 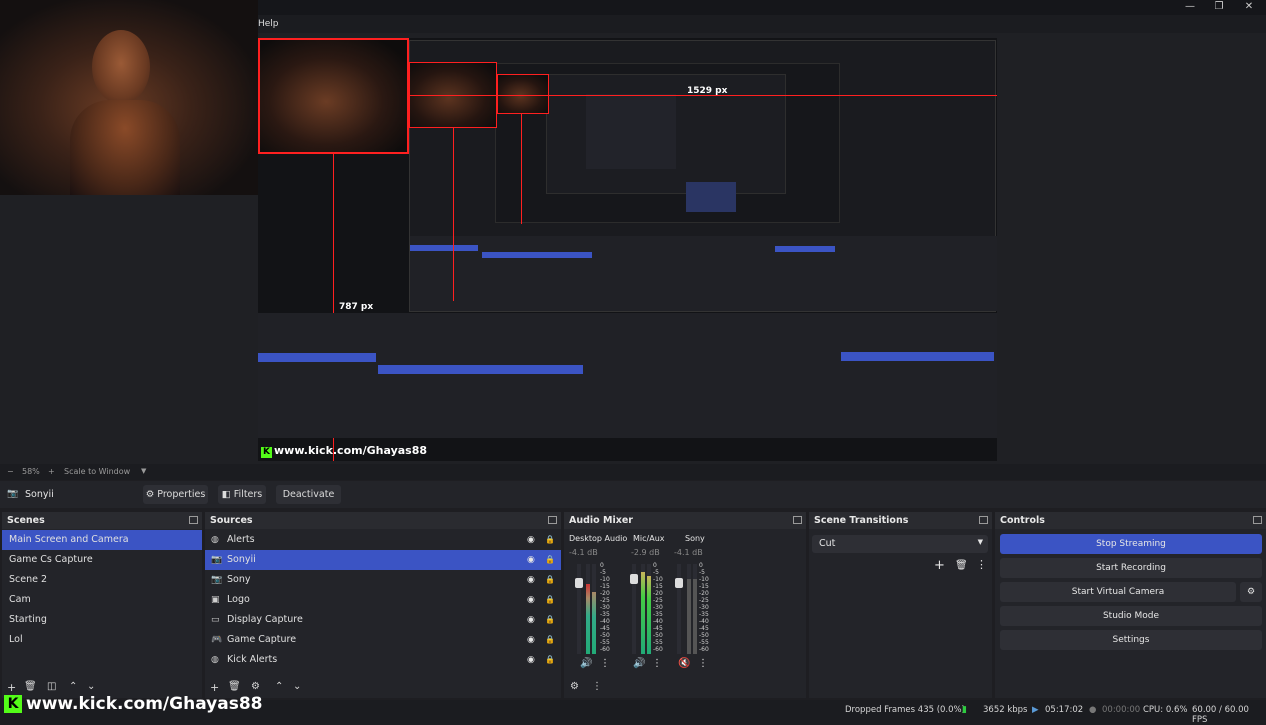 I want to click on add-scene-icon: +, so click(x=11, y=687).